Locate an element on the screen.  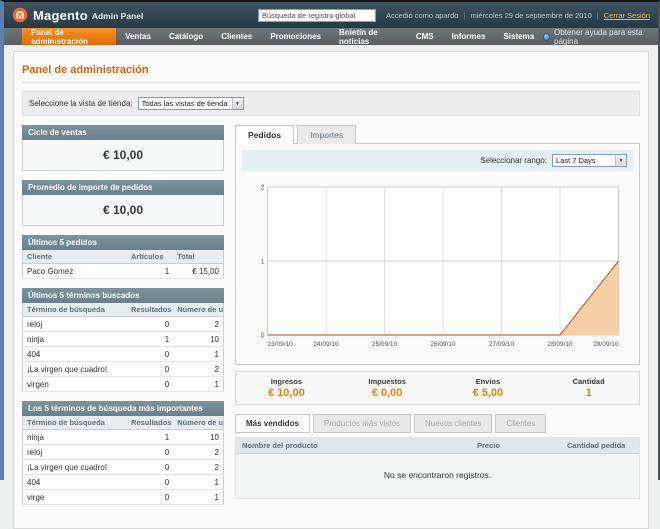
nav-item-catalogo: Catálogo is located at coordinates (186, 36).